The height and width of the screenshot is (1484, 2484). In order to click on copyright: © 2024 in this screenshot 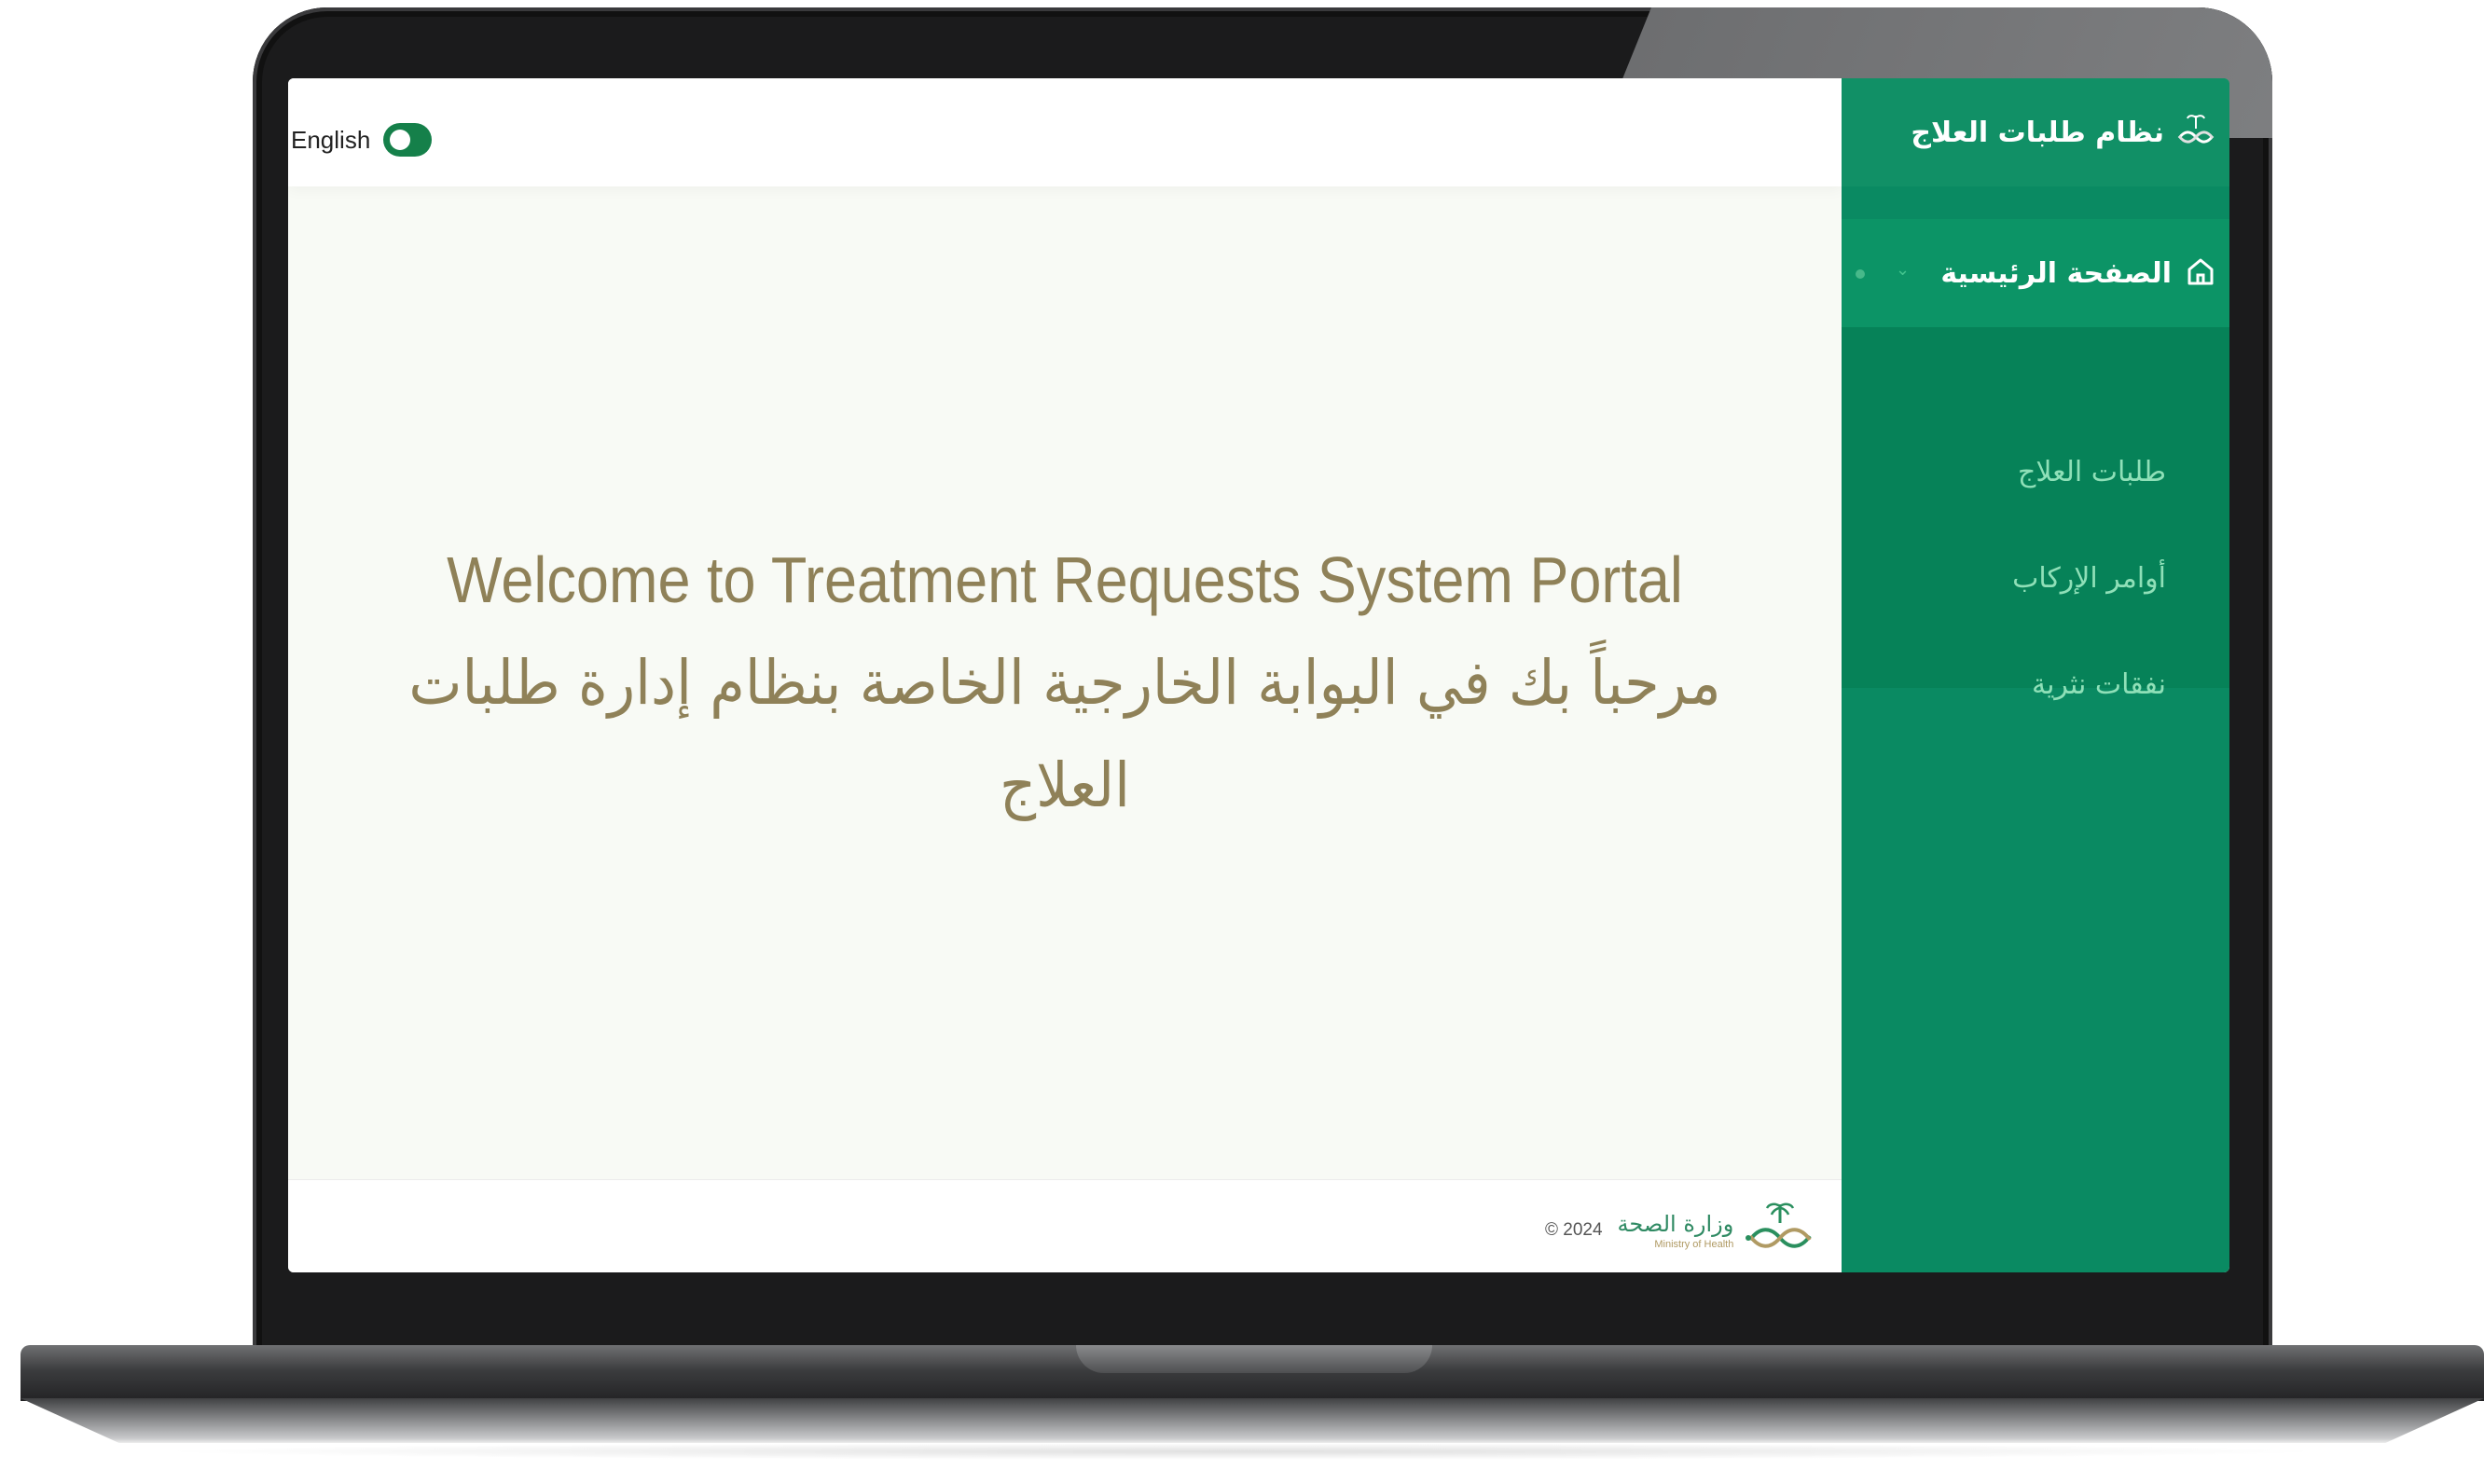, I will do `click(1574, 1230)`.